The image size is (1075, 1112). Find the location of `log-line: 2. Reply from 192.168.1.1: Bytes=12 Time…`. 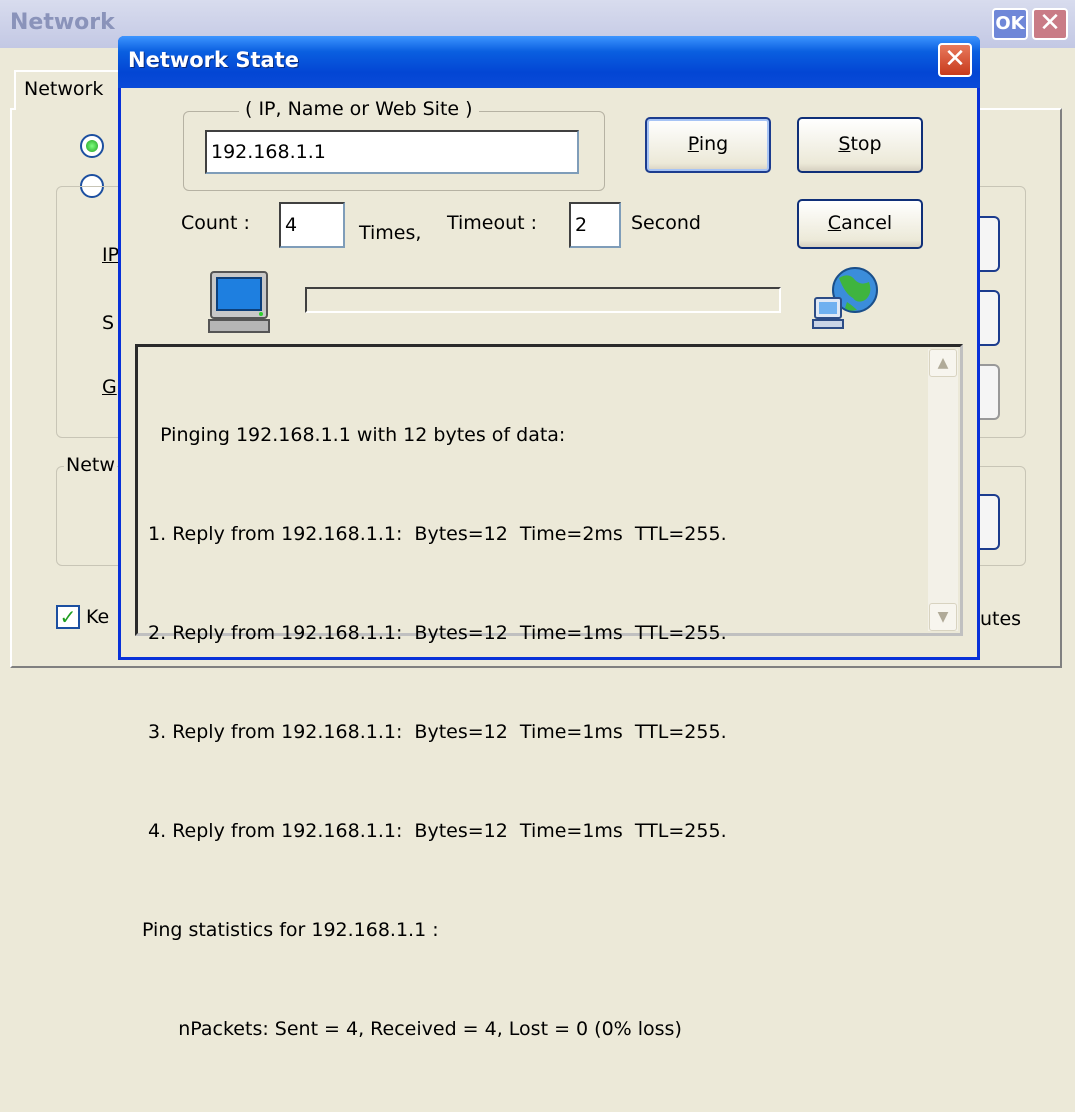

log-line: 2. Reply from 192.168.1.1: Bytes=12 Time… is located at coordinates (434, 633).